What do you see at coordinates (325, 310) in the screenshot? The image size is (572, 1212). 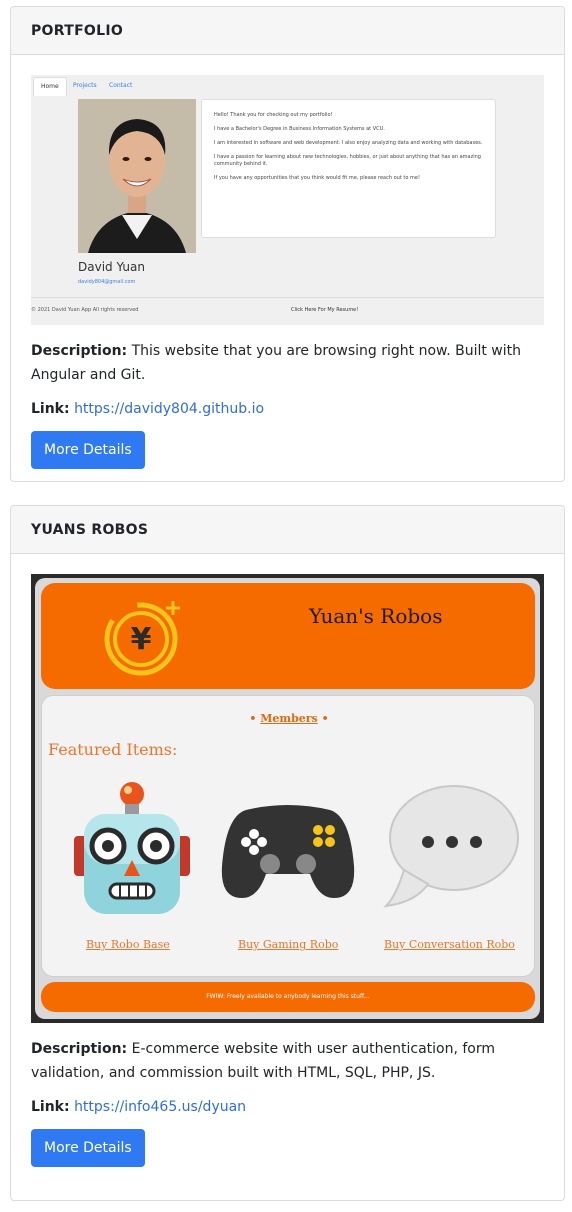 I see `screenshot-resume-link: Click Here For My Resume!` at bounding box center [325, 310].